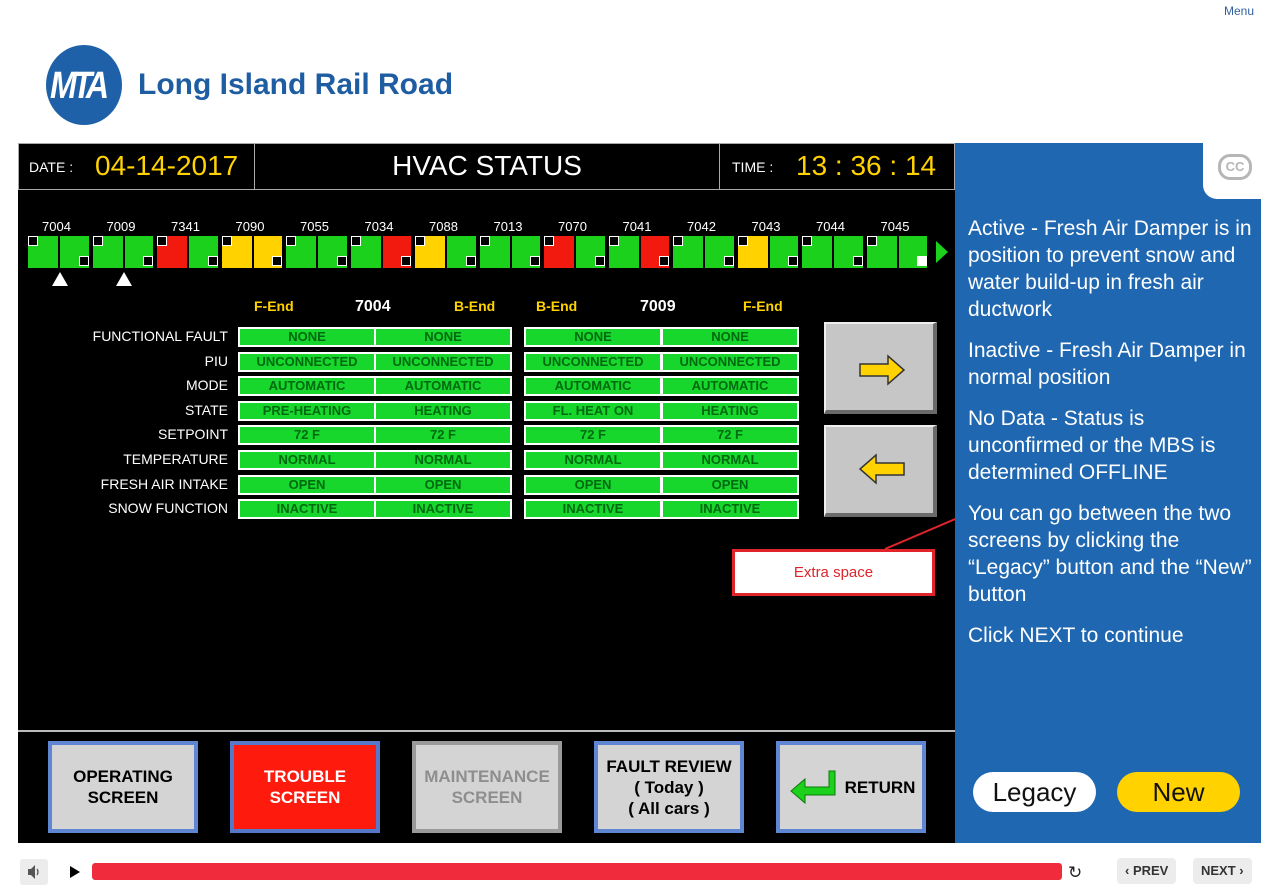 The width and height of the screenshot is (1280, 895). What do you see at coordinates (296, 84) in the screenshot?
I see `brand-title: Long Island Rail Road` at bounding box center [296, 84].